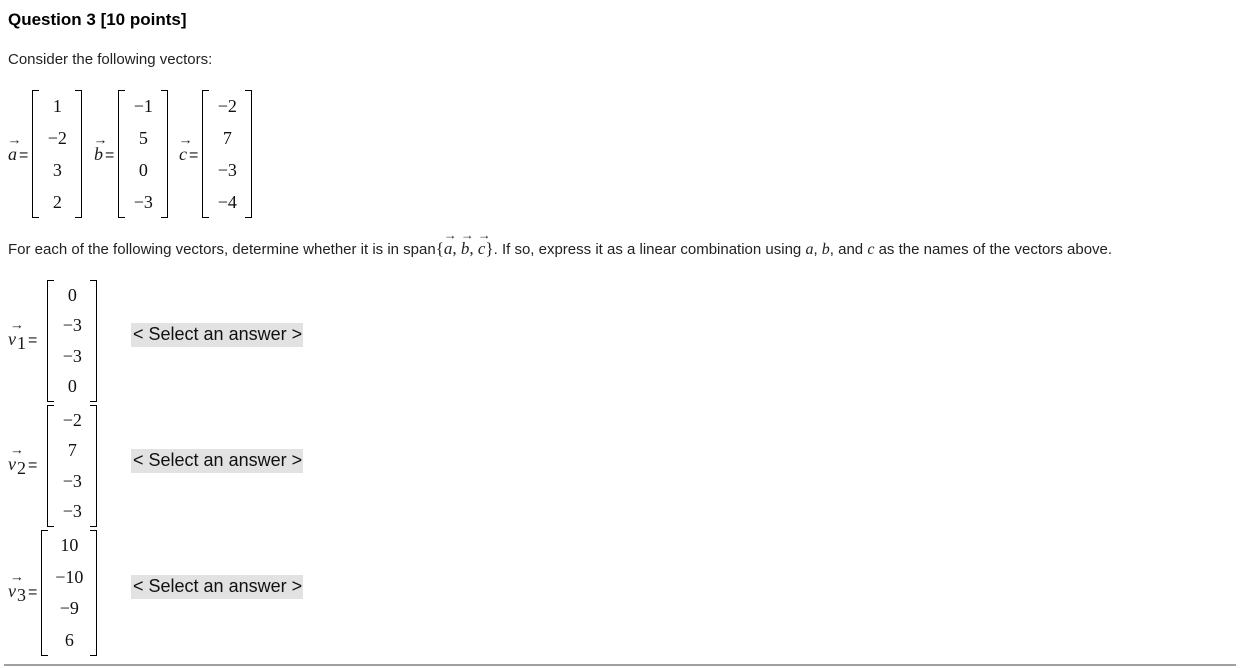  I want to click on vector-a: → a = 1 −2 3 2, so click(45, 154).